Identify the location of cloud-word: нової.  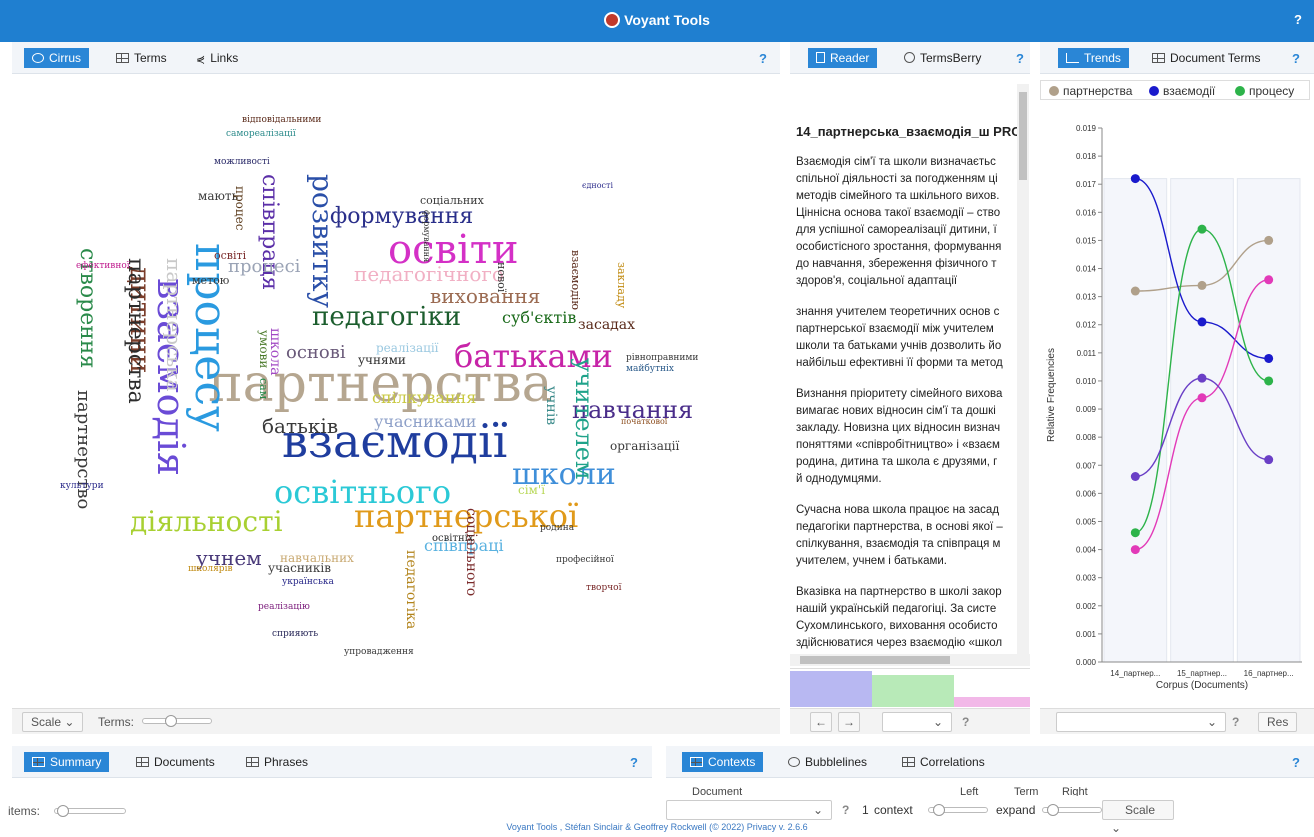
(501, 277).